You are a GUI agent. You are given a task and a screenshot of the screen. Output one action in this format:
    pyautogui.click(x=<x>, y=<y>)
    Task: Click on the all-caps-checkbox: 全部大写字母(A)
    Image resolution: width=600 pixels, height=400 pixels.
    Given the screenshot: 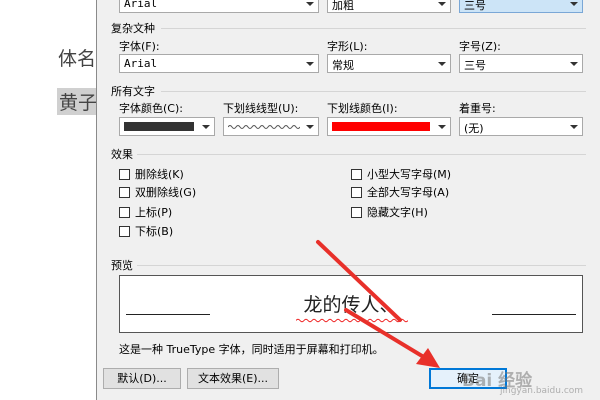 What is the action you would take?
    pyautogui.click(x=400, y=192)
    